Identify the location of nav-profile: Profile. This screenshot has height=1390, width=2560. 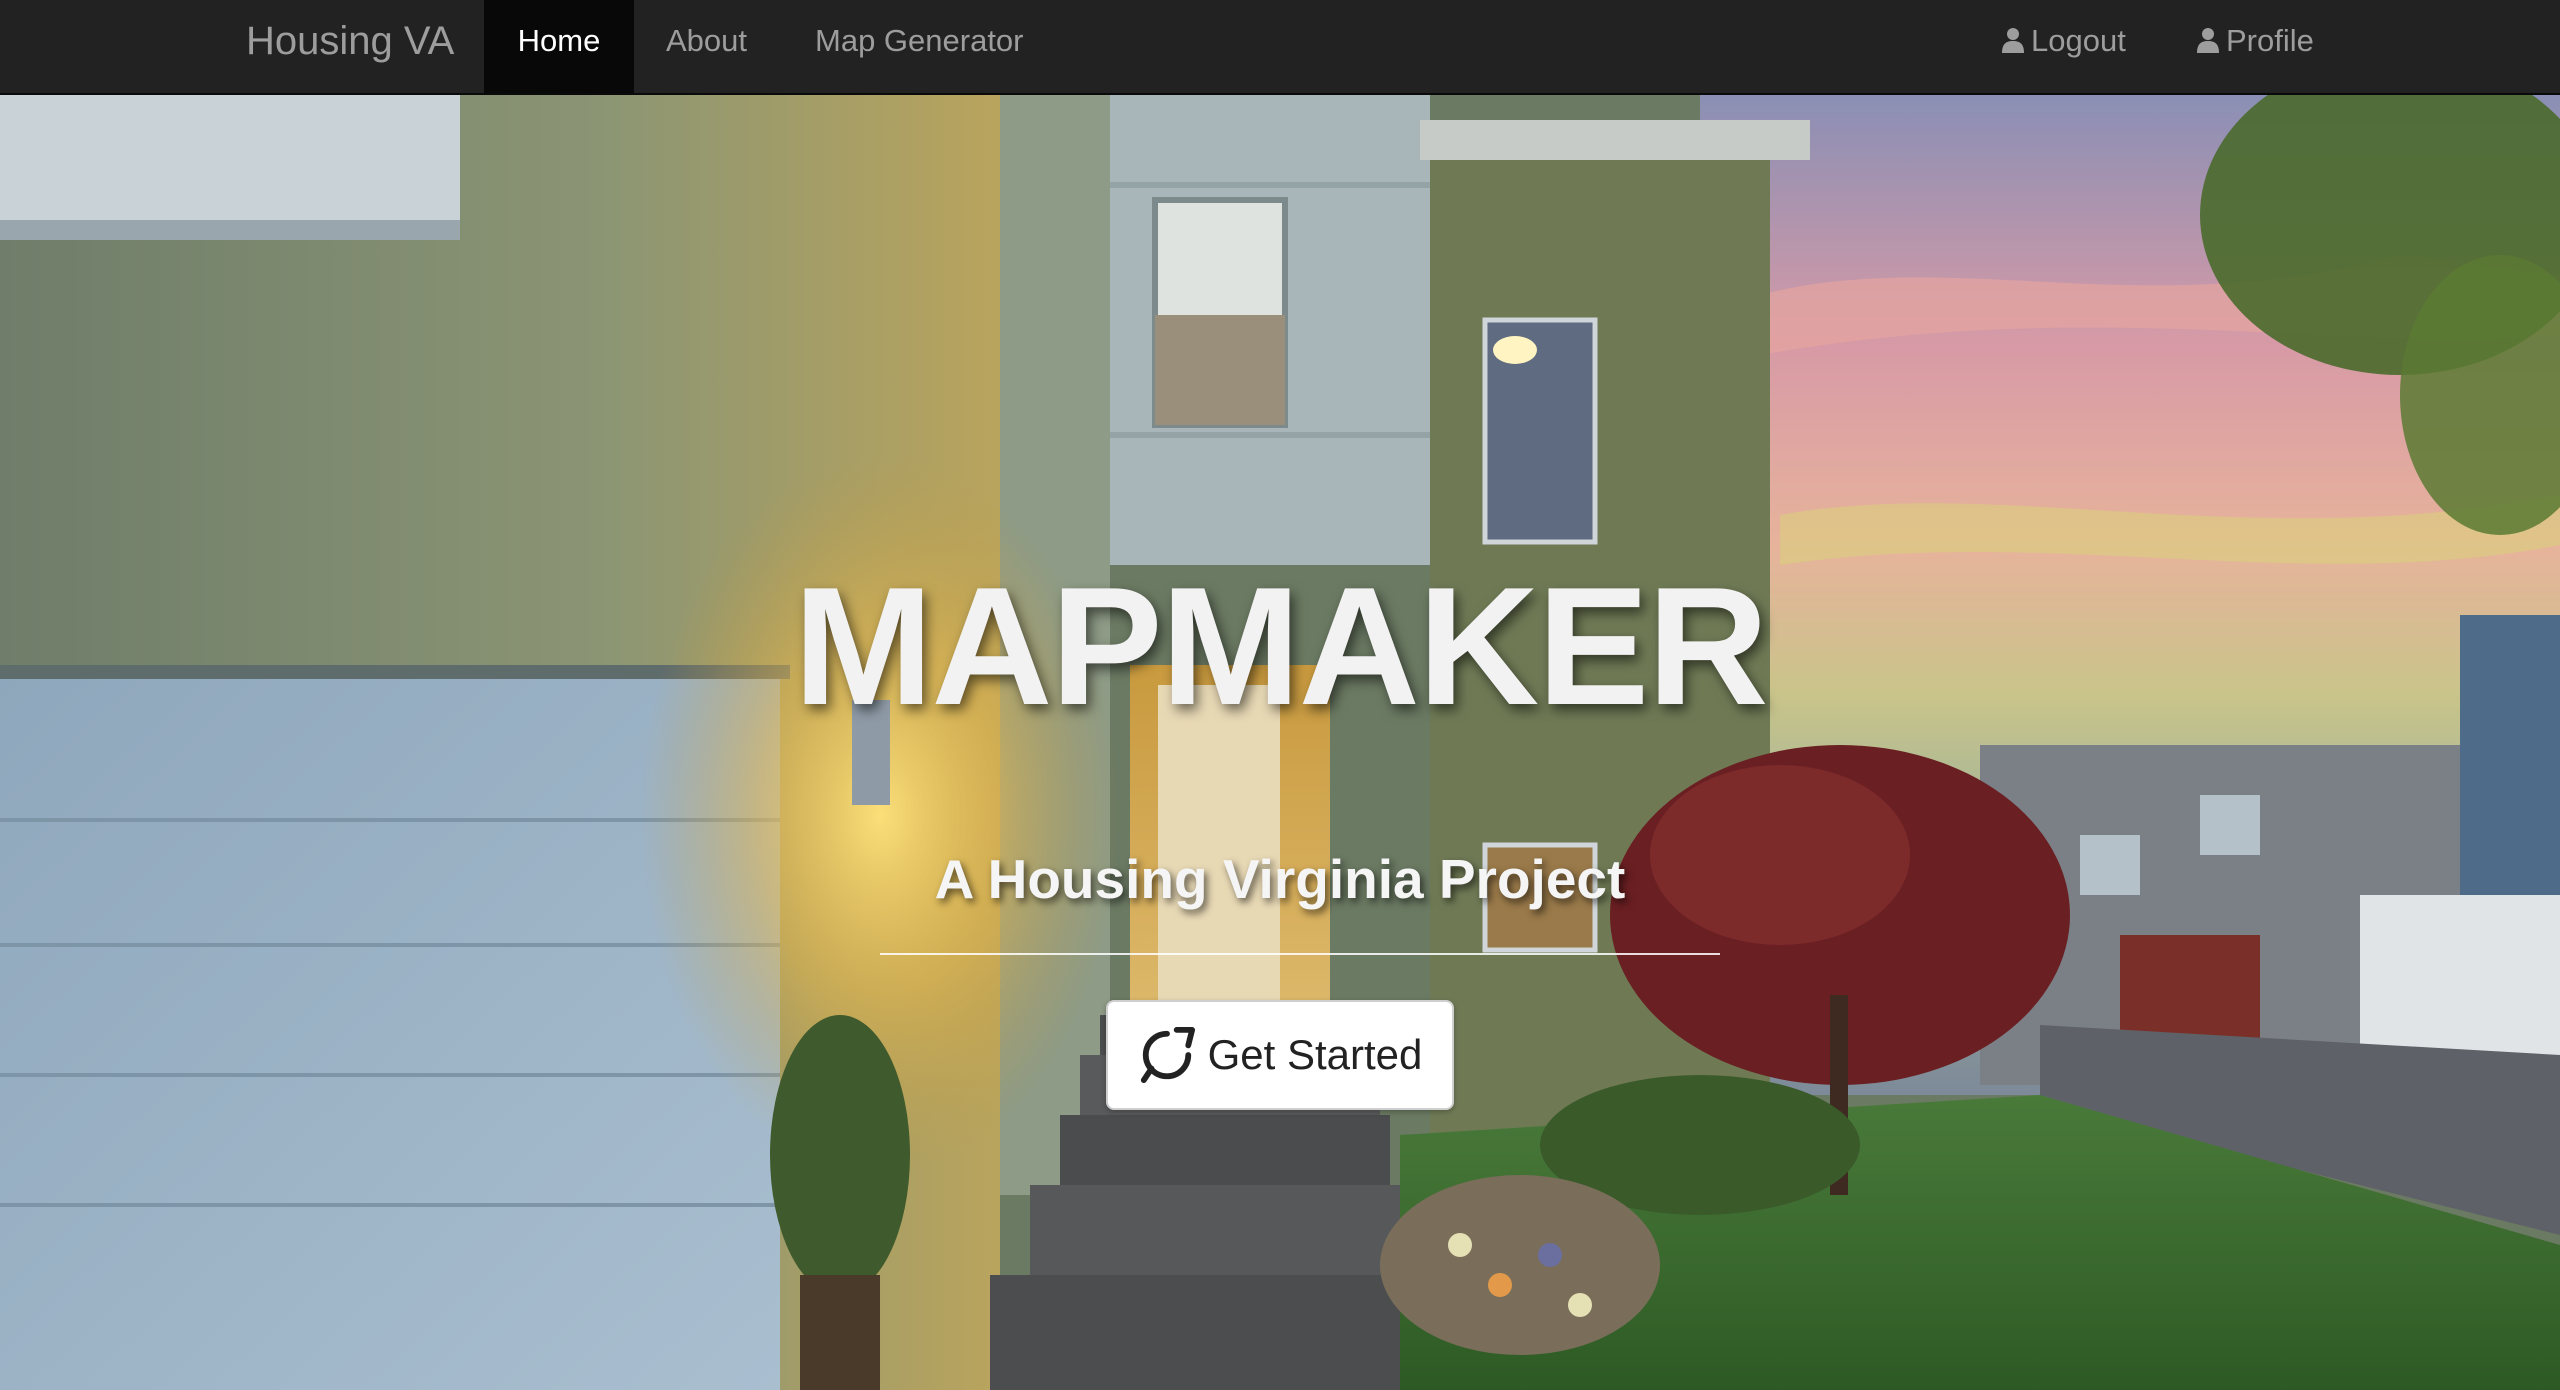
(2255, 46).